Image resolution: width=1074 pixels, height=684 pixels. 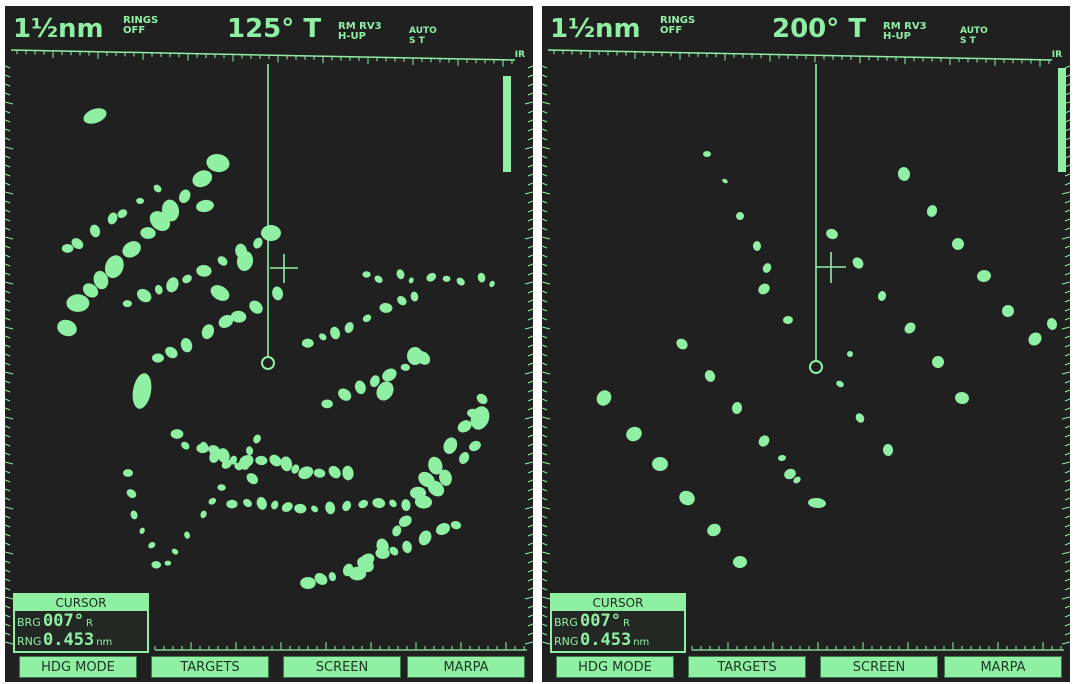 What do you see at coordinates (274, 29) in the screenshot?
I see `heading-readout: 125° T` at bounding box center [274, 29].